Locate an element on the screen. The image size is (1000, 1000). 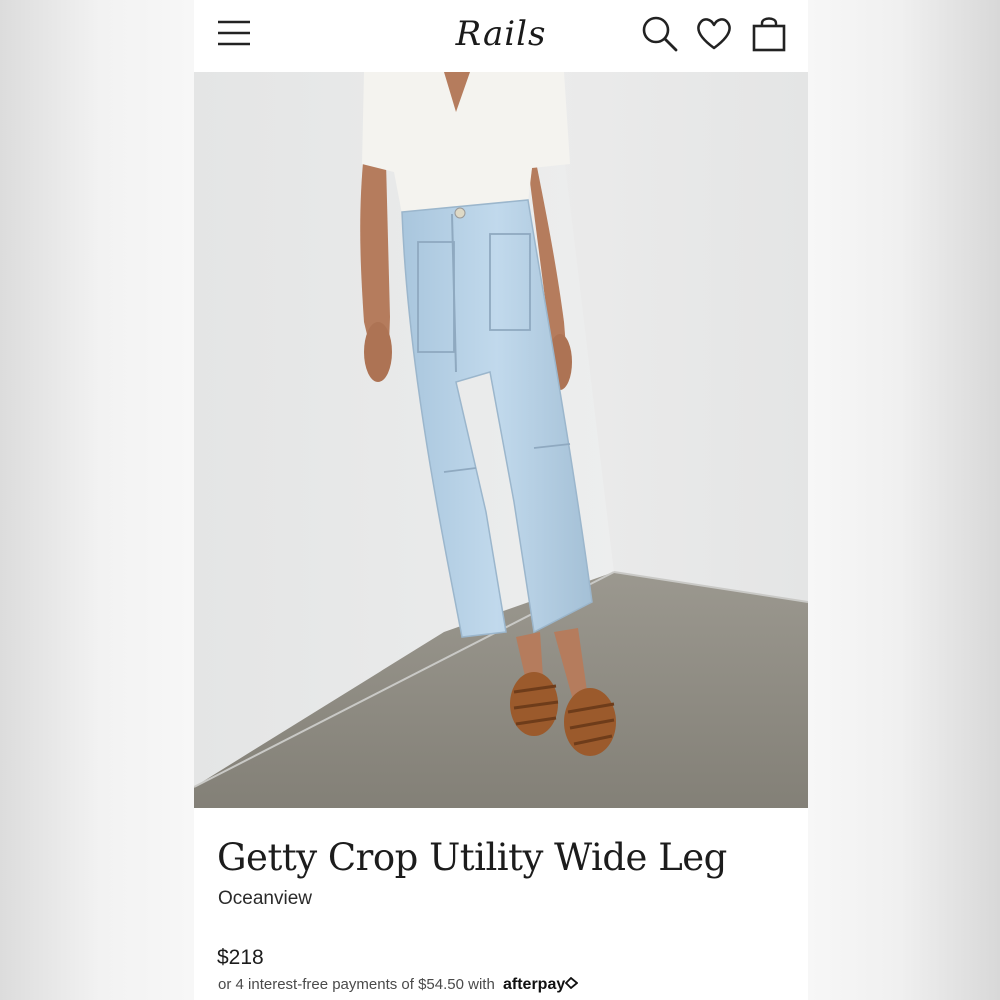
menu-icon is located at coordinates (234, 33).